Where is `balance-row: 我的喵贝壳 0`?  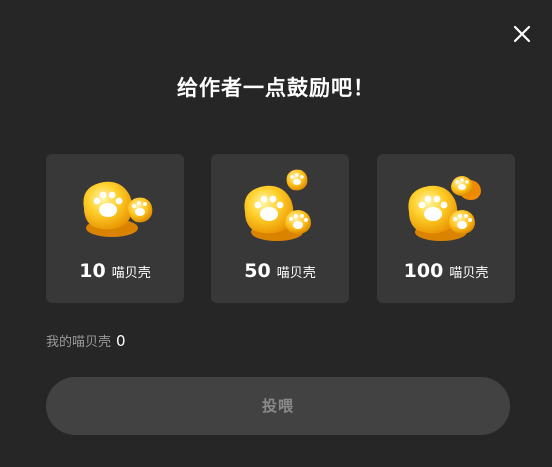 balance-row: 我的喵贝壳 0 is located at coordinates (86, 340).